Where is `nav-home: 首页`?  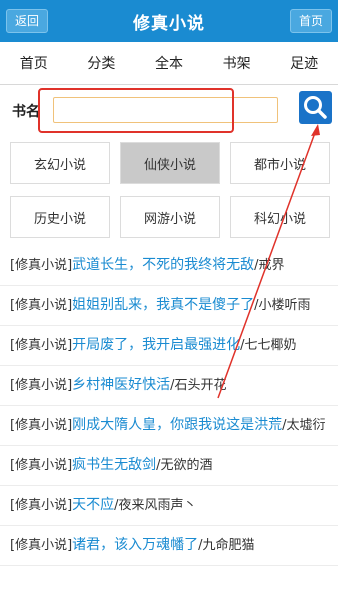
nav-home: 首页 is located at coordinates (34, 63).